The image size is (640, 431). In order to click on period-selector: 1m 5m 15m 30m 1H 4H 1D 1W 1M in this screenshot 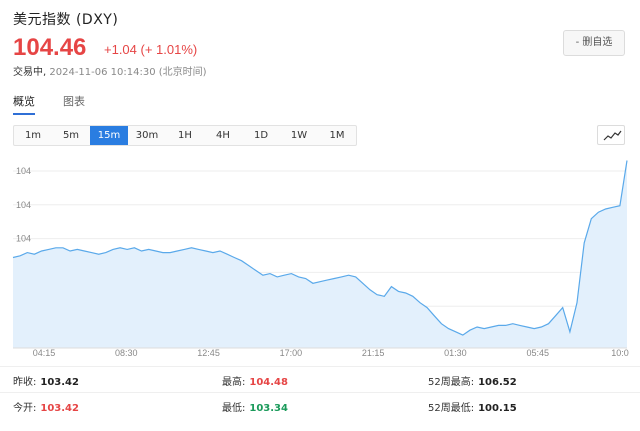, I will do `click(185, 135)`.